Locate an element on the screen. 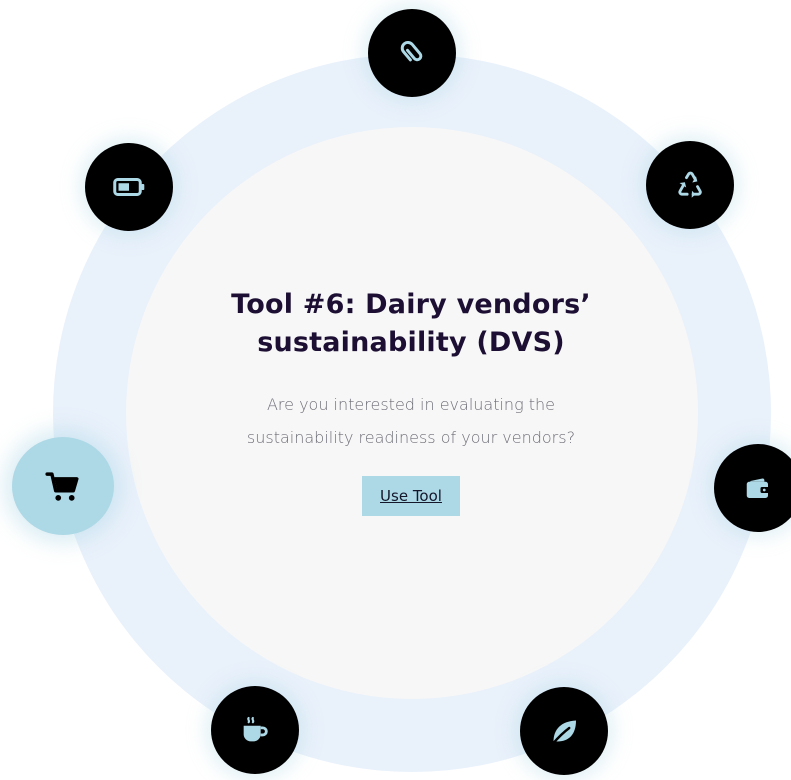  coffee-cup-icon is located at coordinates (255, 729).